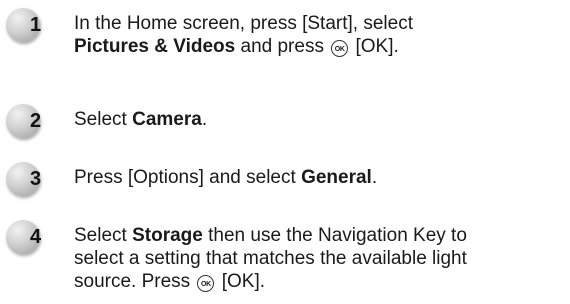 Image resolution: width=570 pixels, height=304 pixels. Describe the element at coordinates (135, 281) in the screenshot. I see `step-text: source. Press` at that location.